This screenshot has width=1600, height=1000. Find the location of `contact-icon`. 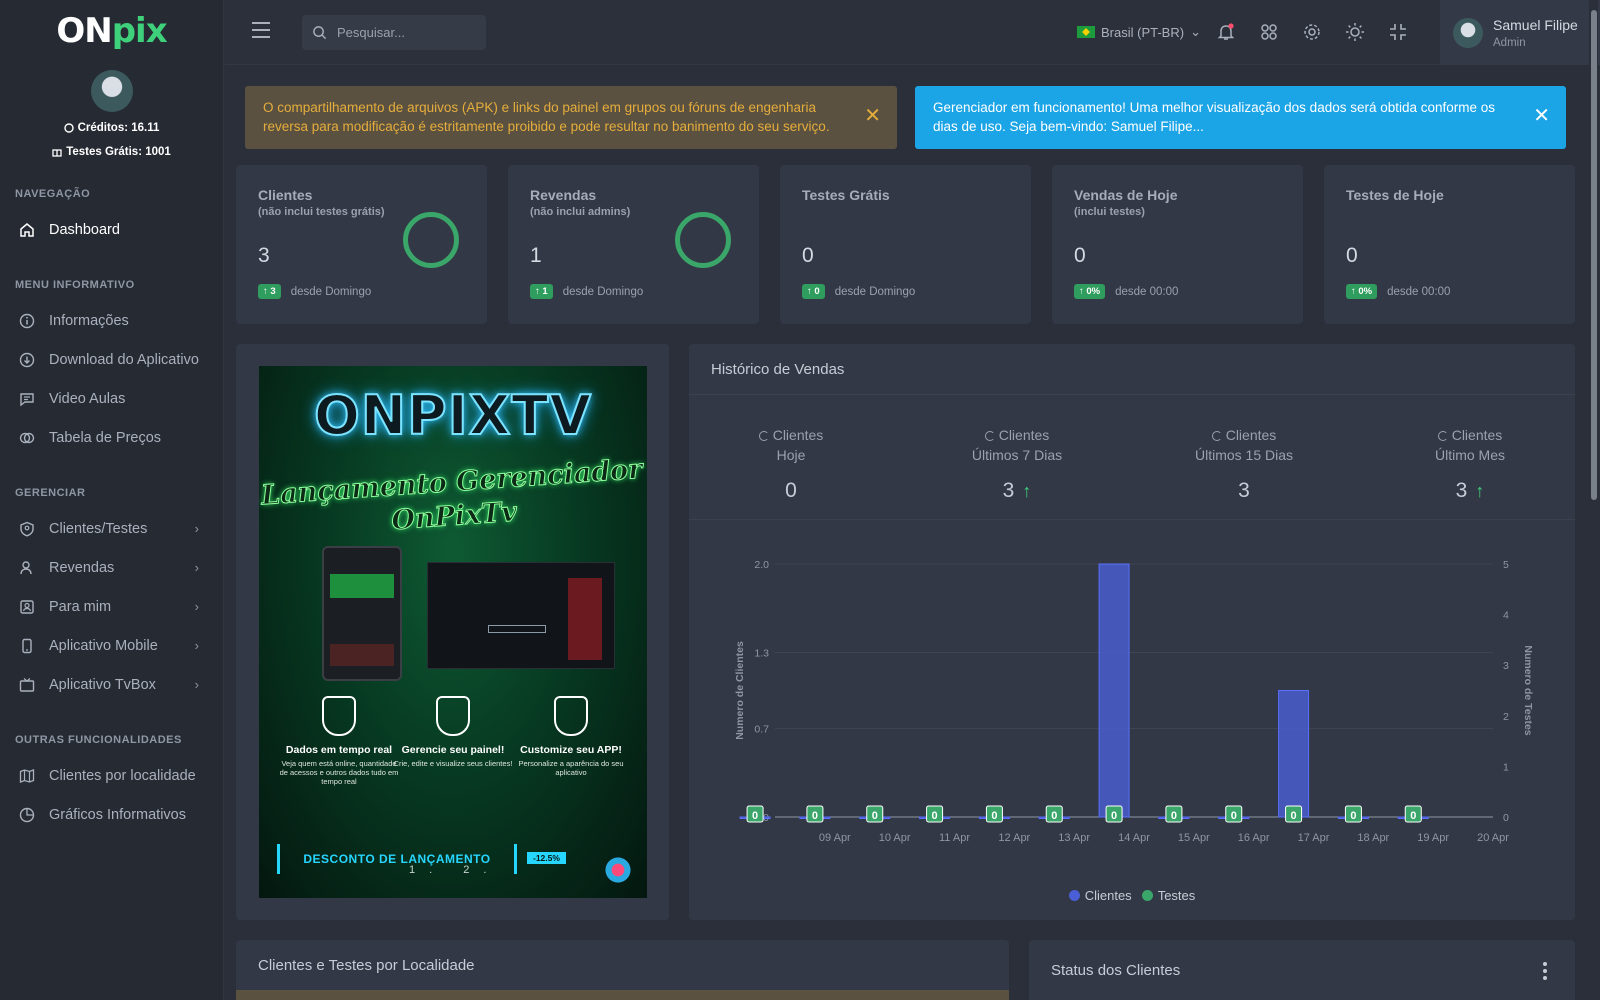

contact-icon is located at coordinates (27, 607).